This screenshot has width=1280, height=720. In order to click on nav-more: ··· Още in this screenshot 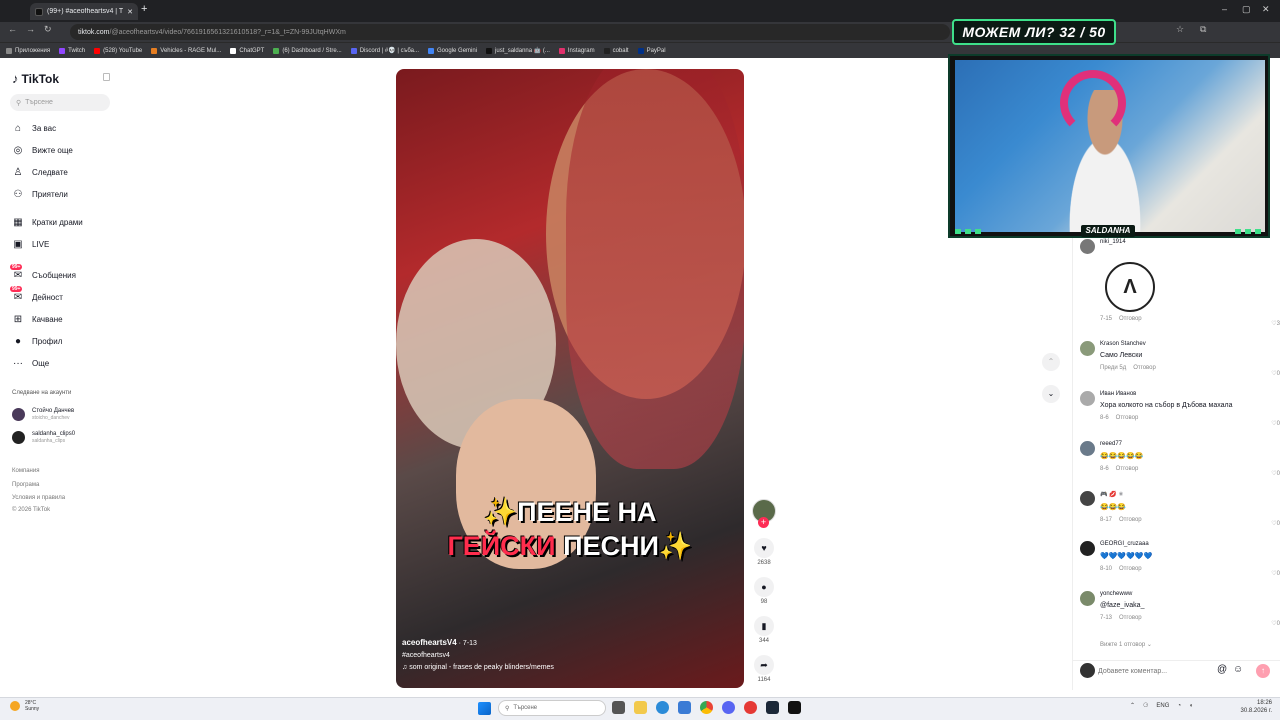, I will do `click(30, 363)`.